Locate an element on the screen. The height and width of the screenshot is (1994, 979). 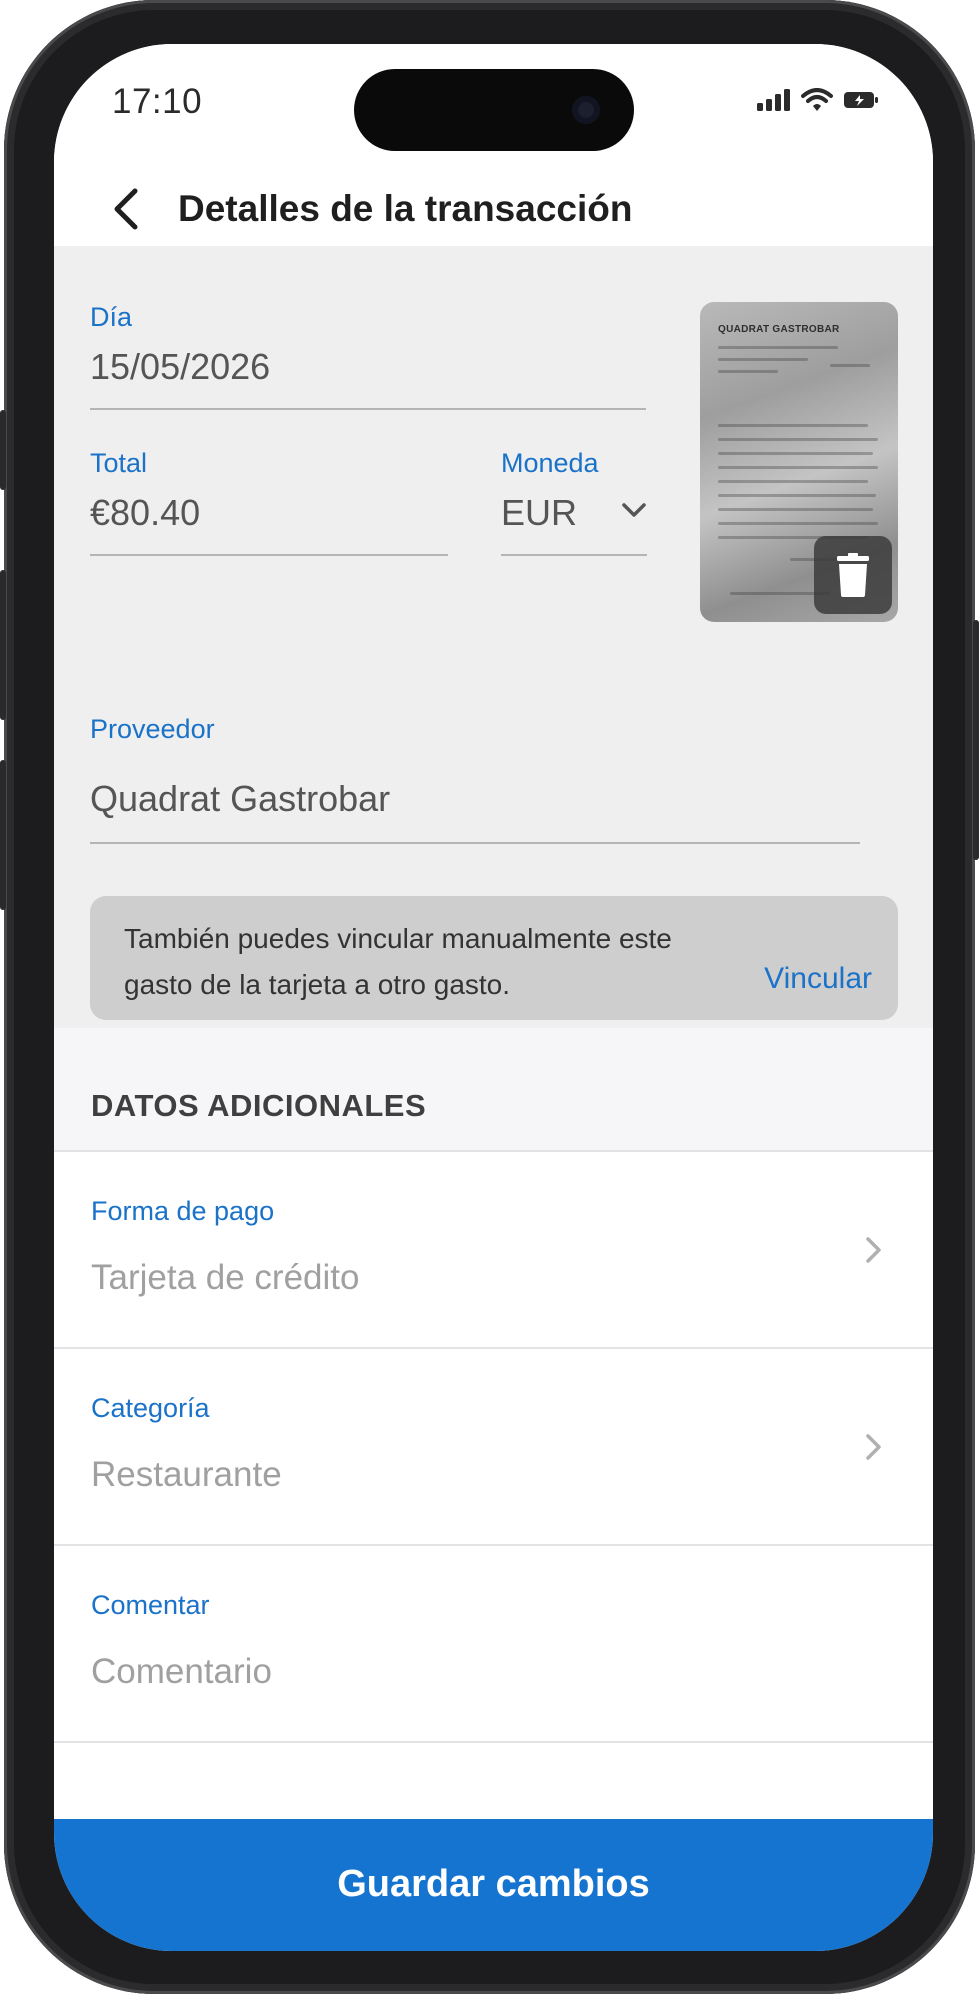
dynamic-island is located at coordinates (494, 110).